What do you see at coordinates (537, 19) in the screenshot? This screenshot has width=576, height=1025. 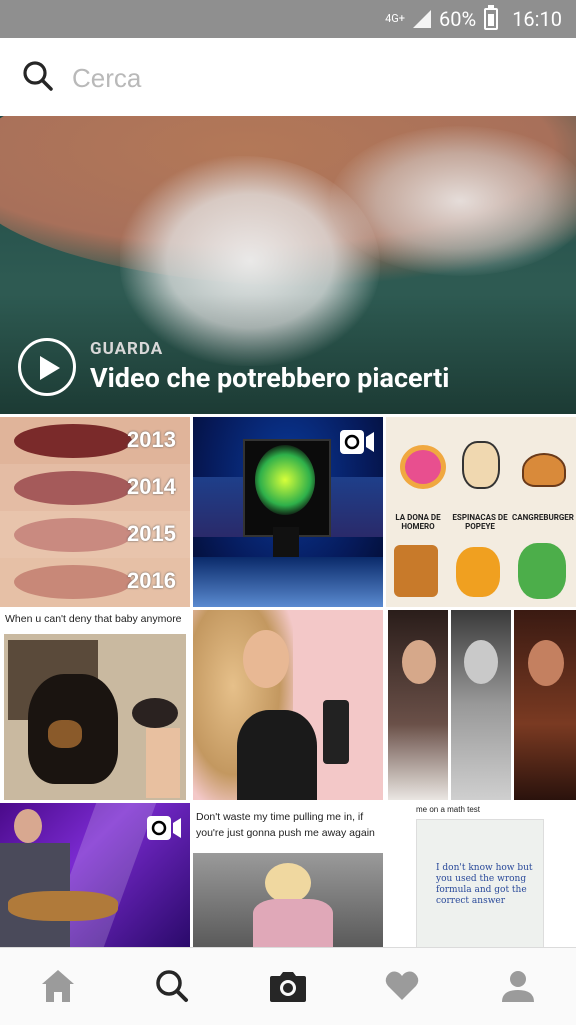 I see `clock: 16:10` at bounding box center [537, 19].